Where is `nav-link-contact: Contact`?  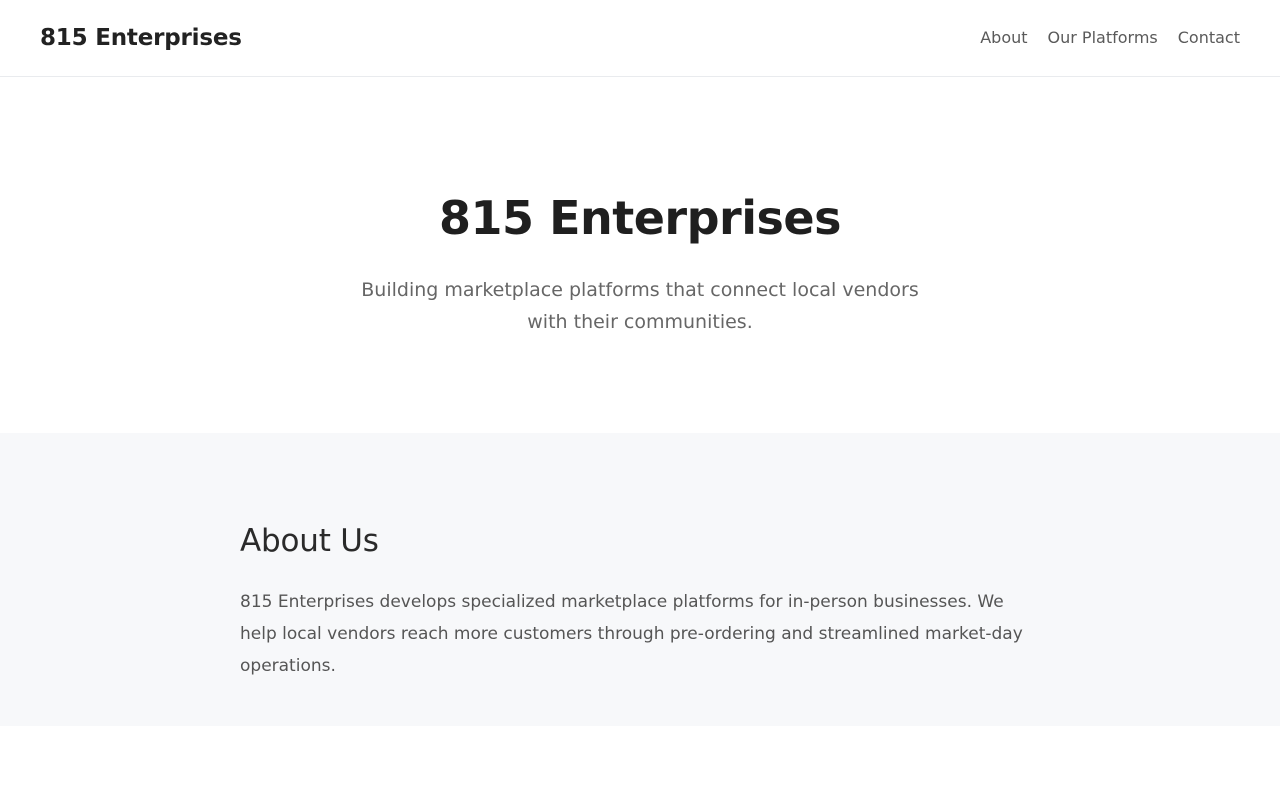 nav-link-contact: Contact is located at coordinates (1209, 37).